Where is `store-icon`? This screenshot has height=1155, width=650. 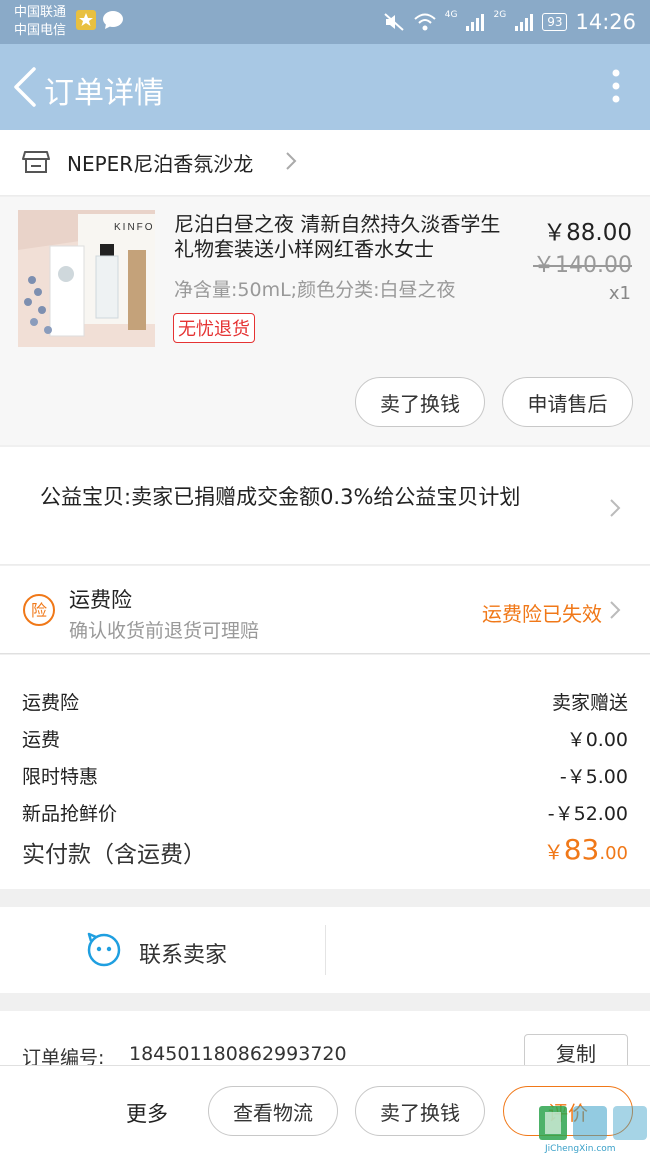
store-icon is located at coordinates (36, 162).